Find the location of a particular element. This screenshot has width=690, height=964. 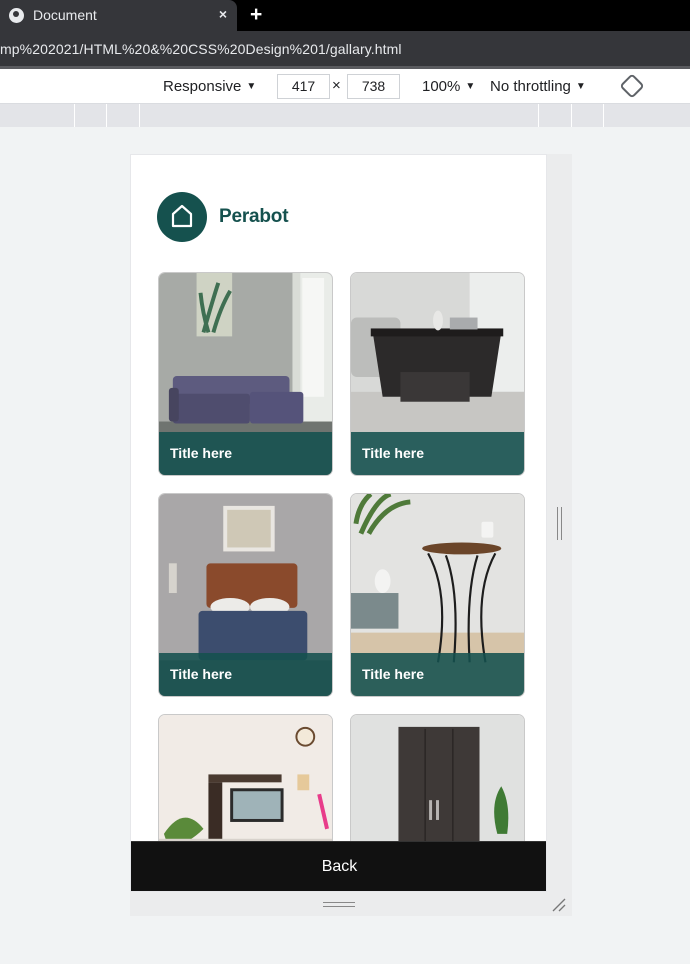

width-input: 417 is located at coordinates (303, 86).